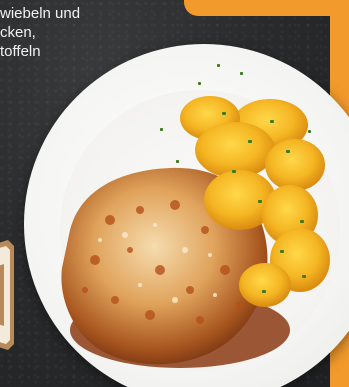  I want to click on caption-line-3: toffeln, so click(20, 51).